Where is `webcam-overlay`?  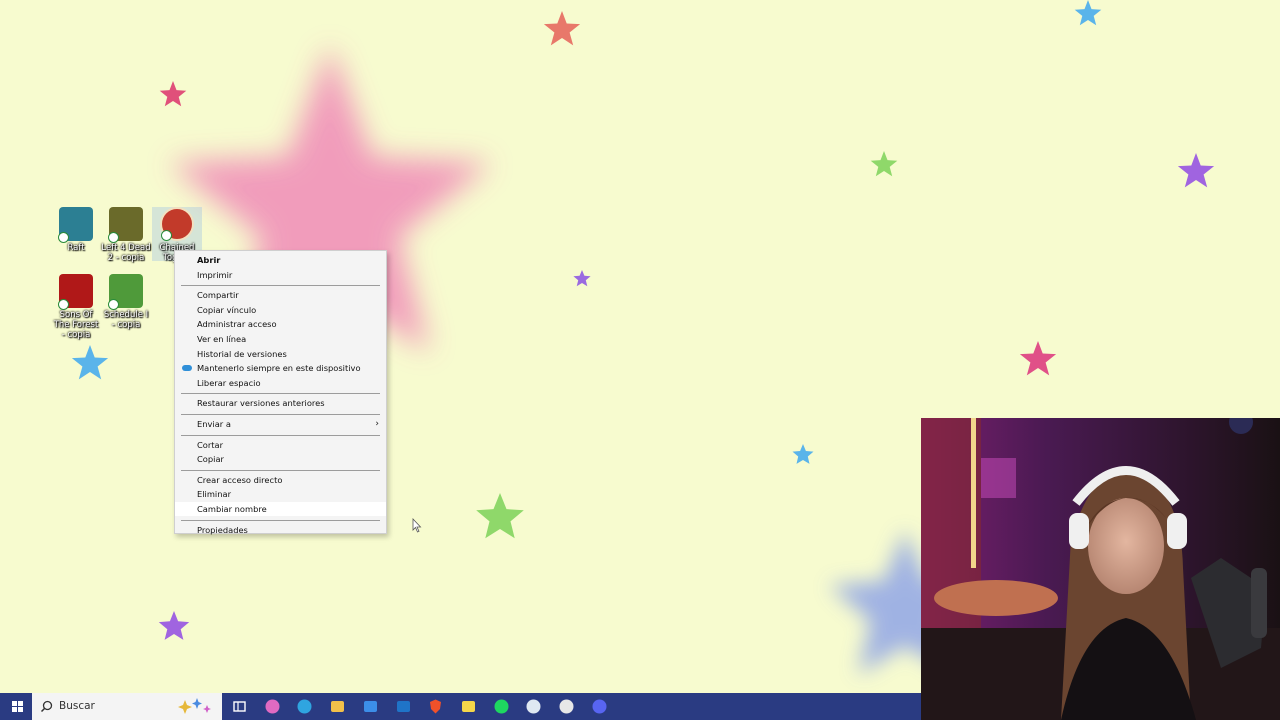
webcam-overlay is located at coordinates (1100, 569).